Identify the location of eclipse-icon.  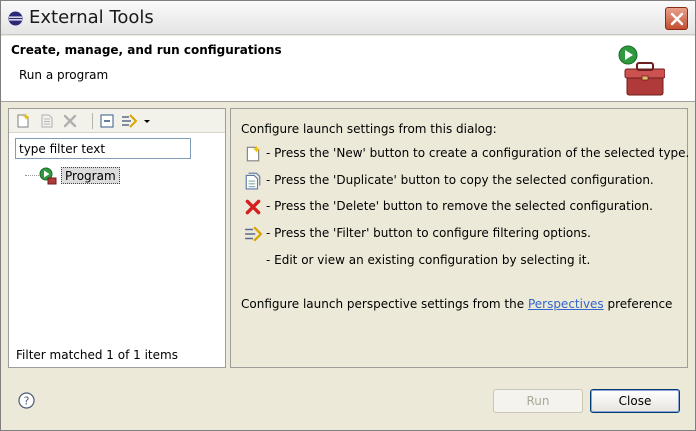
(15, 18).